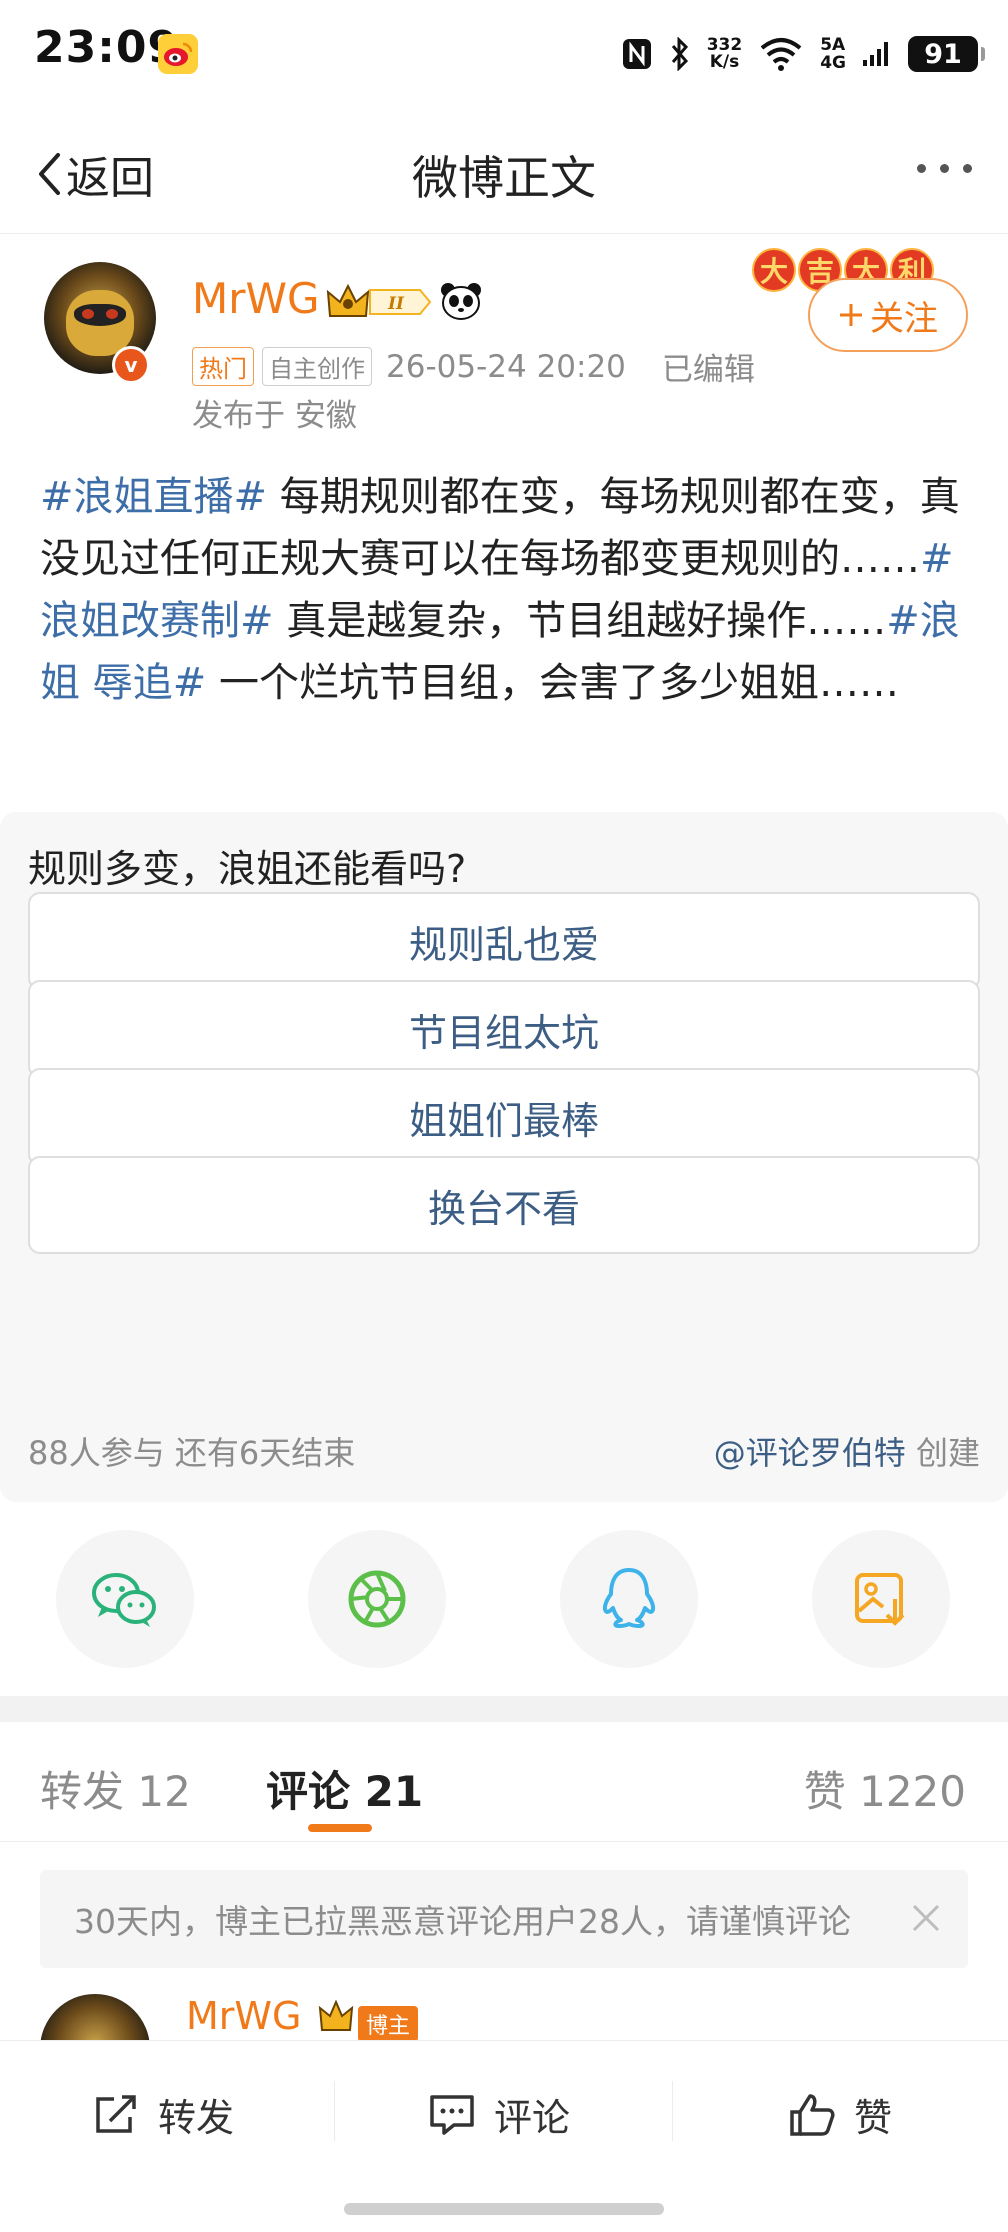  I want to click on follow-button: 关注, so click(888, 315).